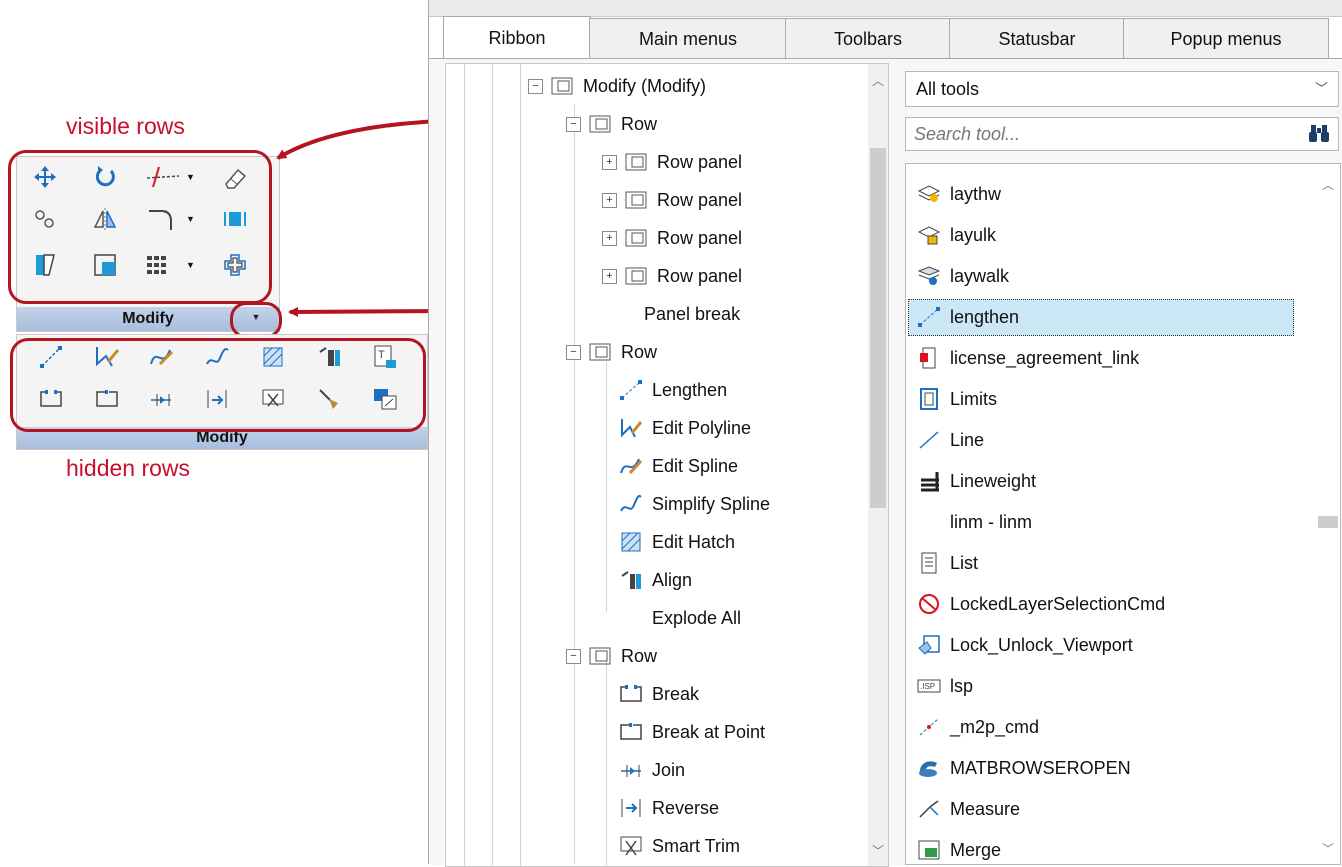  I want to click on tree-node-modify: − Modify (Modify), so click(617, 86).